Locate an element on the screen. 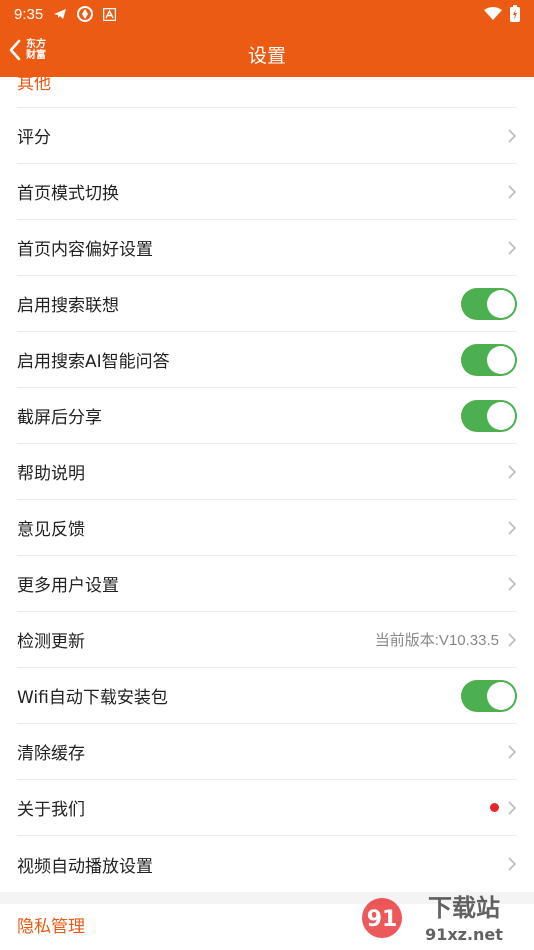 The width and height of the screenshot is (534, 950). settings-row-clear-cache: 清除缓存 is located at coordinates (267, 752).